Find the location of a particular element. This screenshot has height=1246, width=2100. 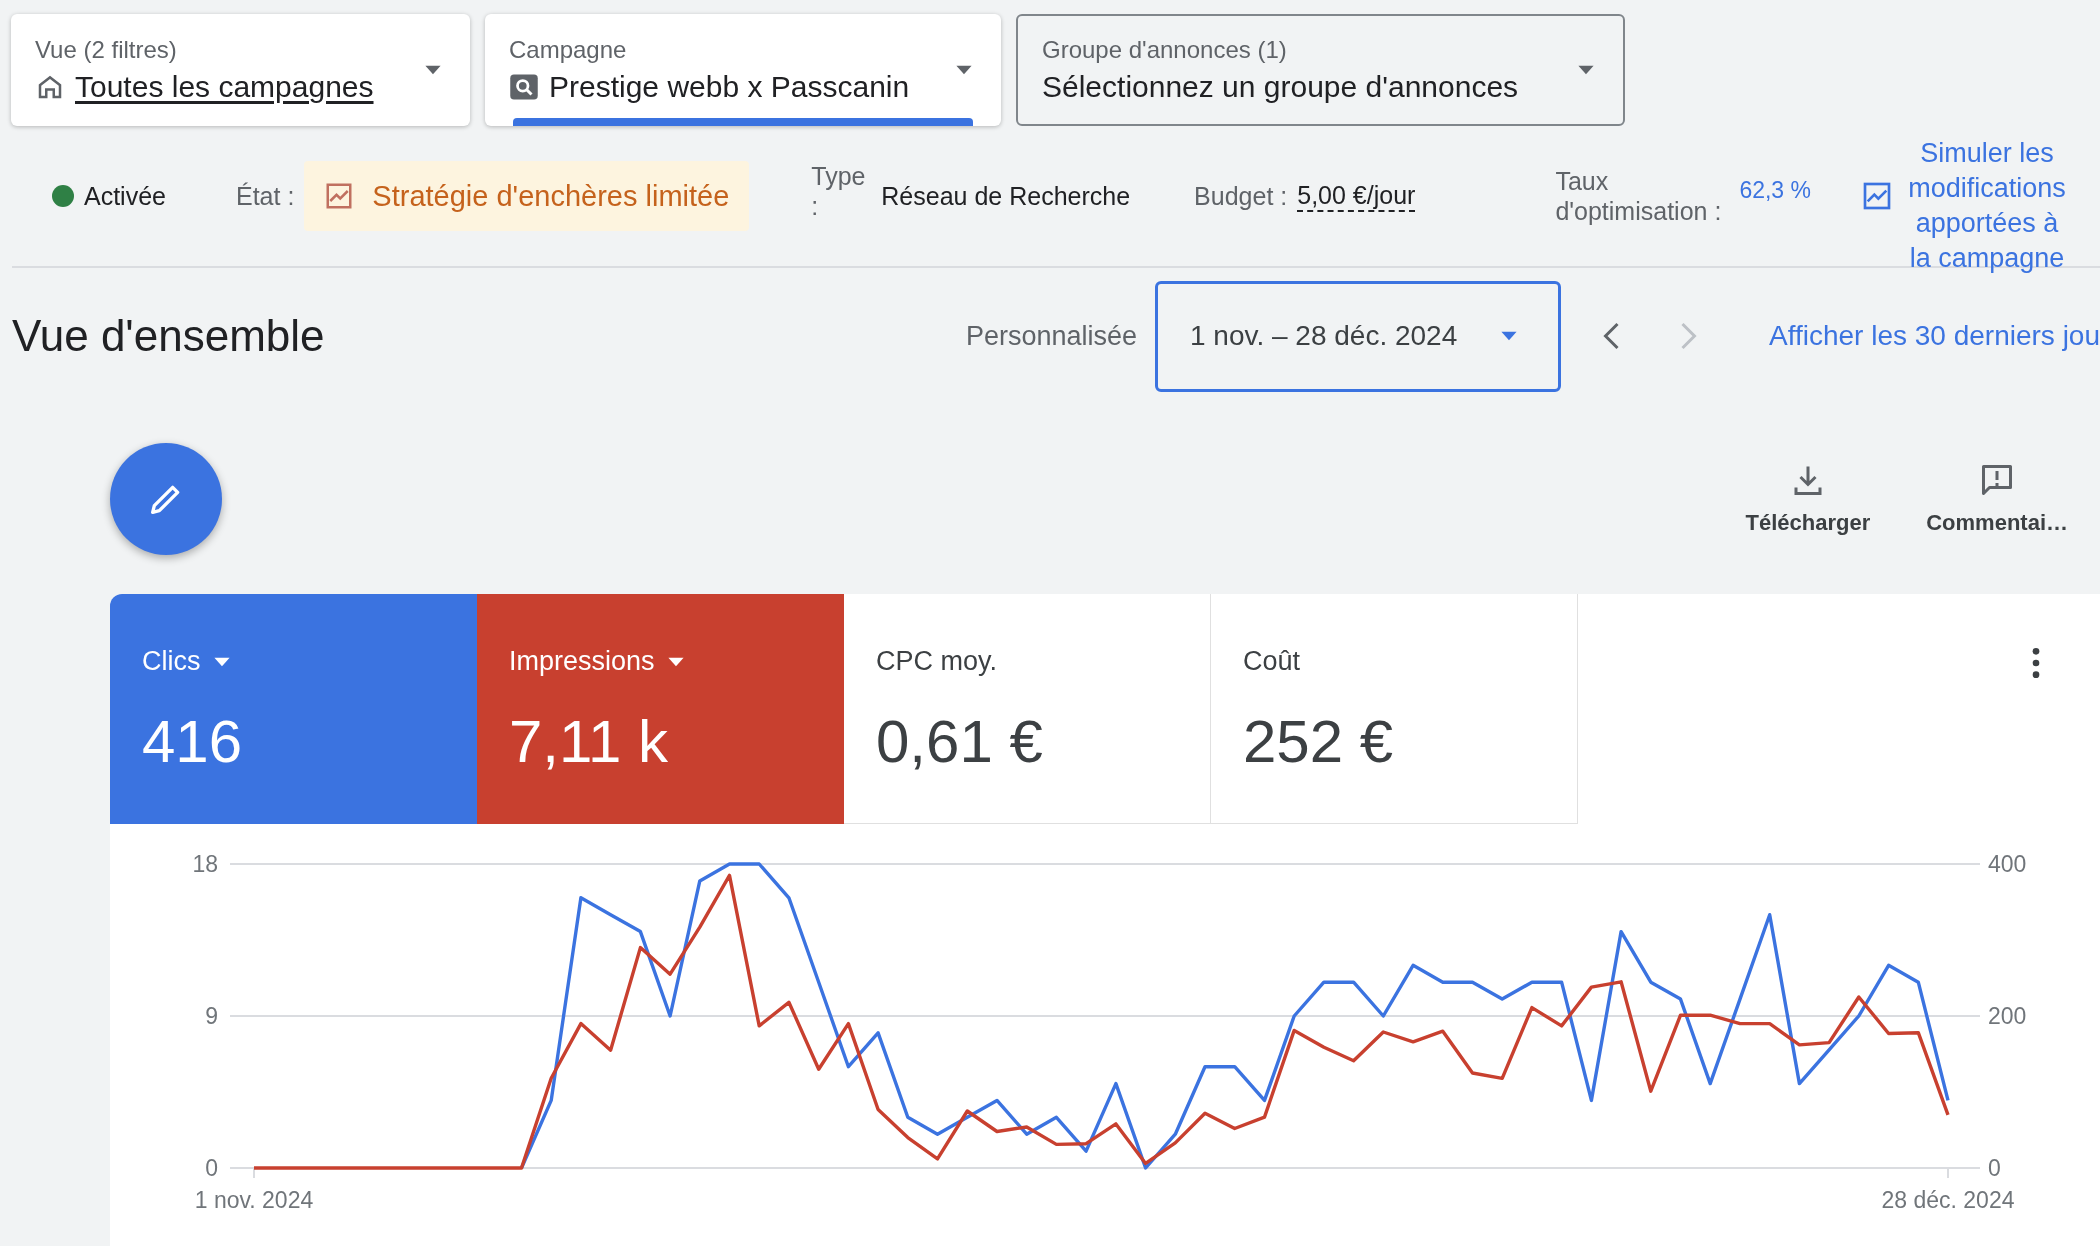

metric-tile: Impressions 7,11 k is located at coordinates (660, 709).